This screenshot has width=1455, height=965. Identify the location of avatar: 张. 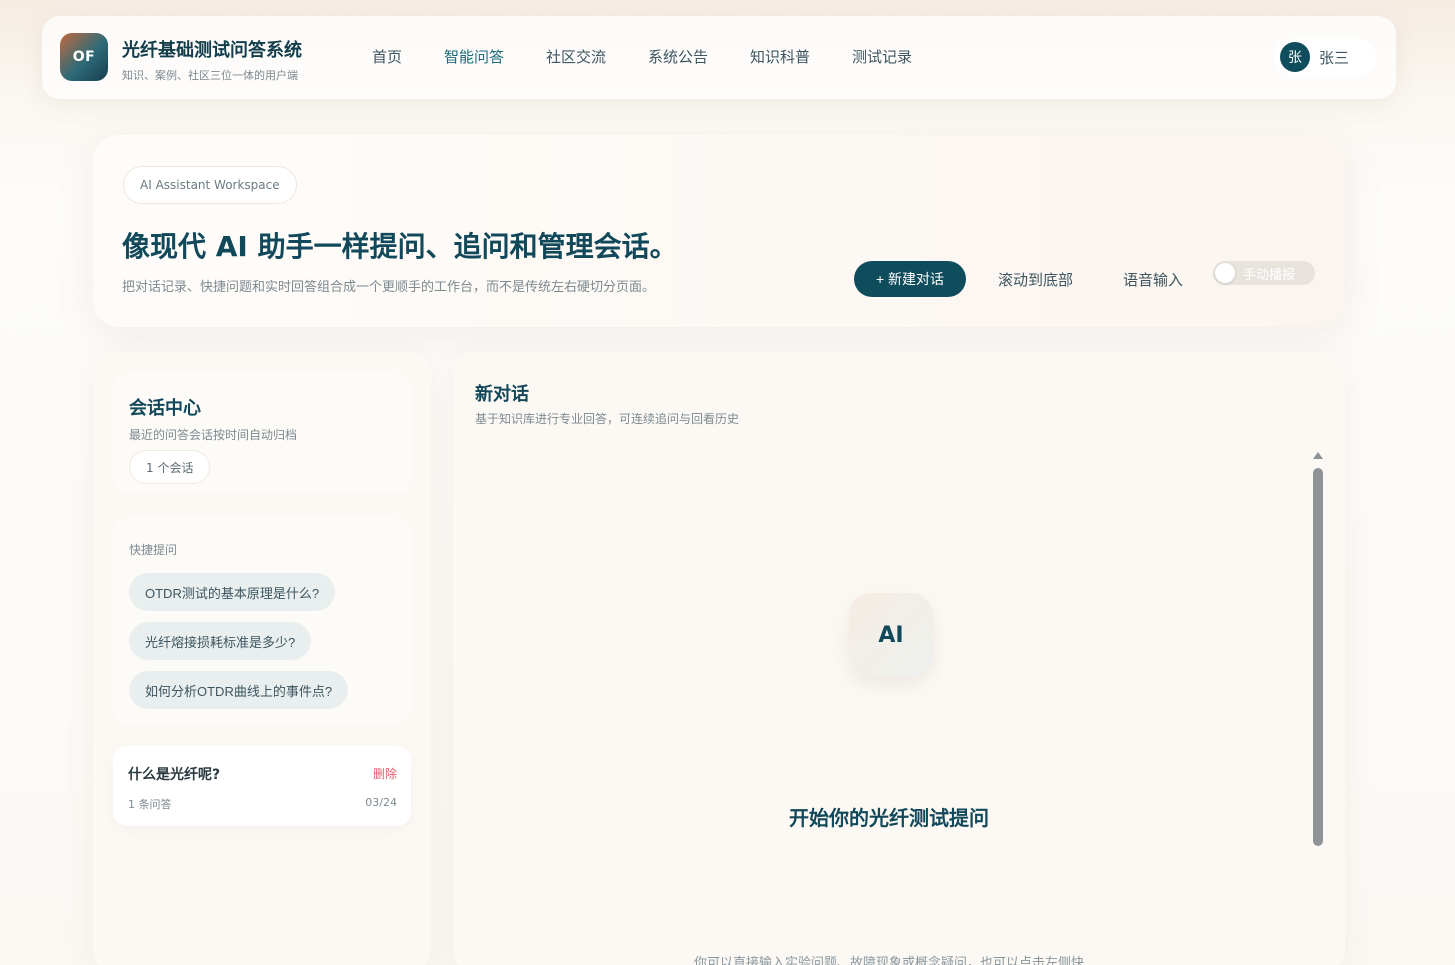
(1295, 57).